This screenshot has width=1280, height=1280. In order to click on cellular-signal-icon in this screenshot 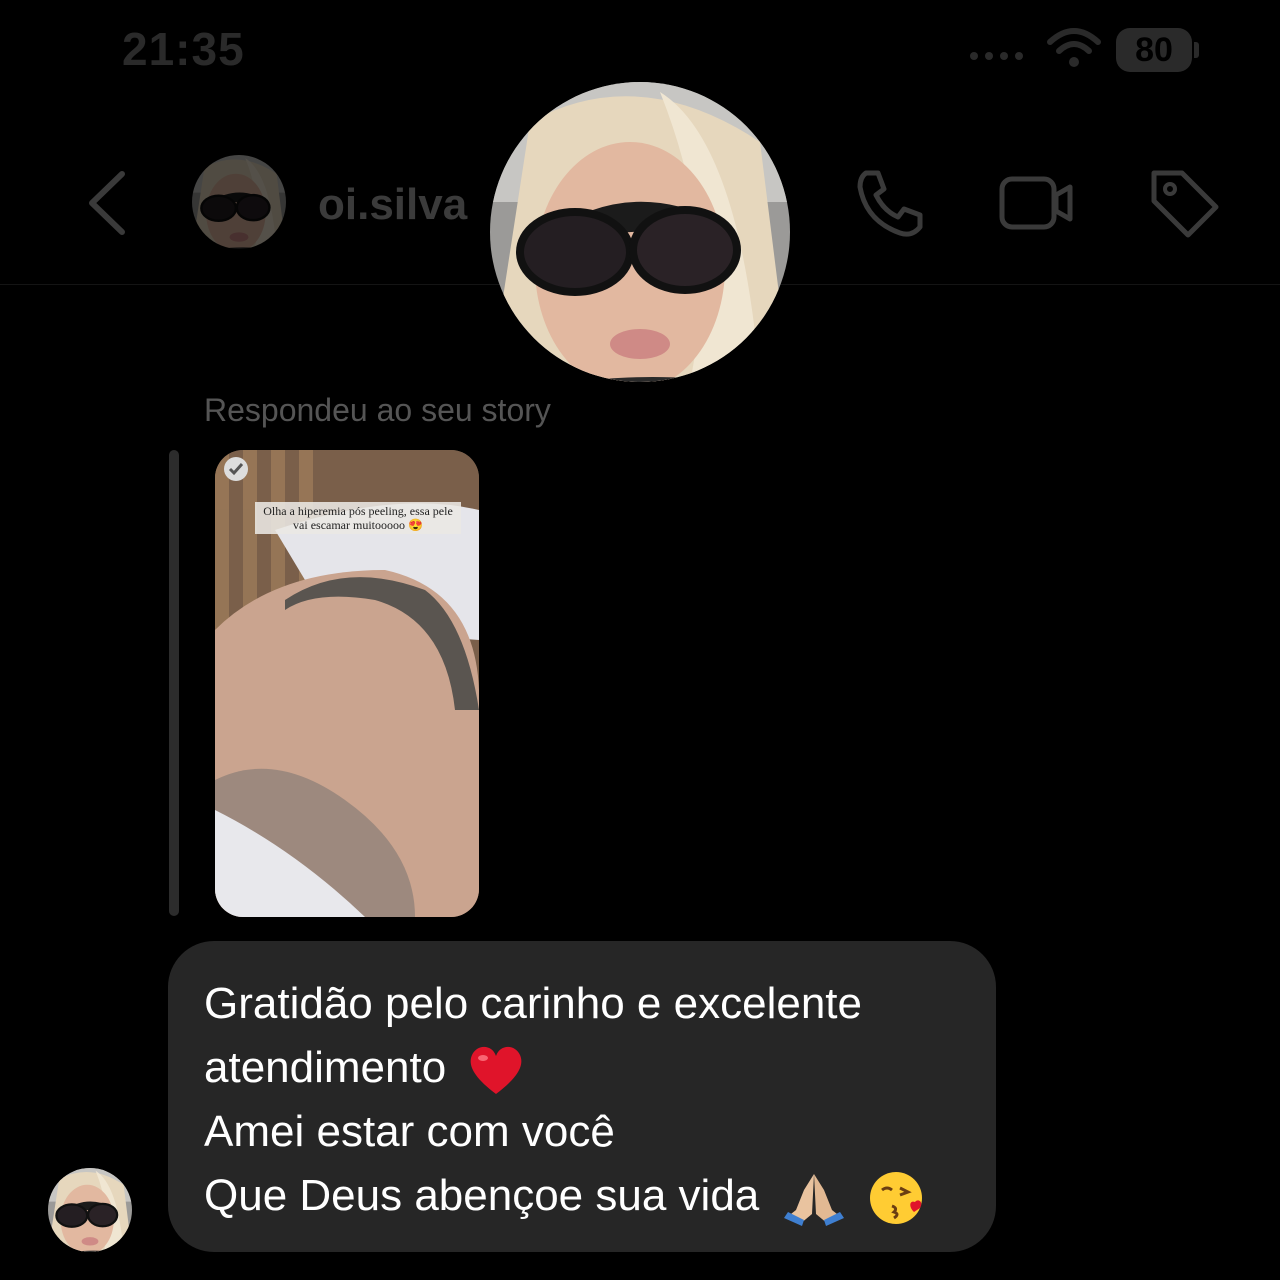, I will do `click(996, 56)`.